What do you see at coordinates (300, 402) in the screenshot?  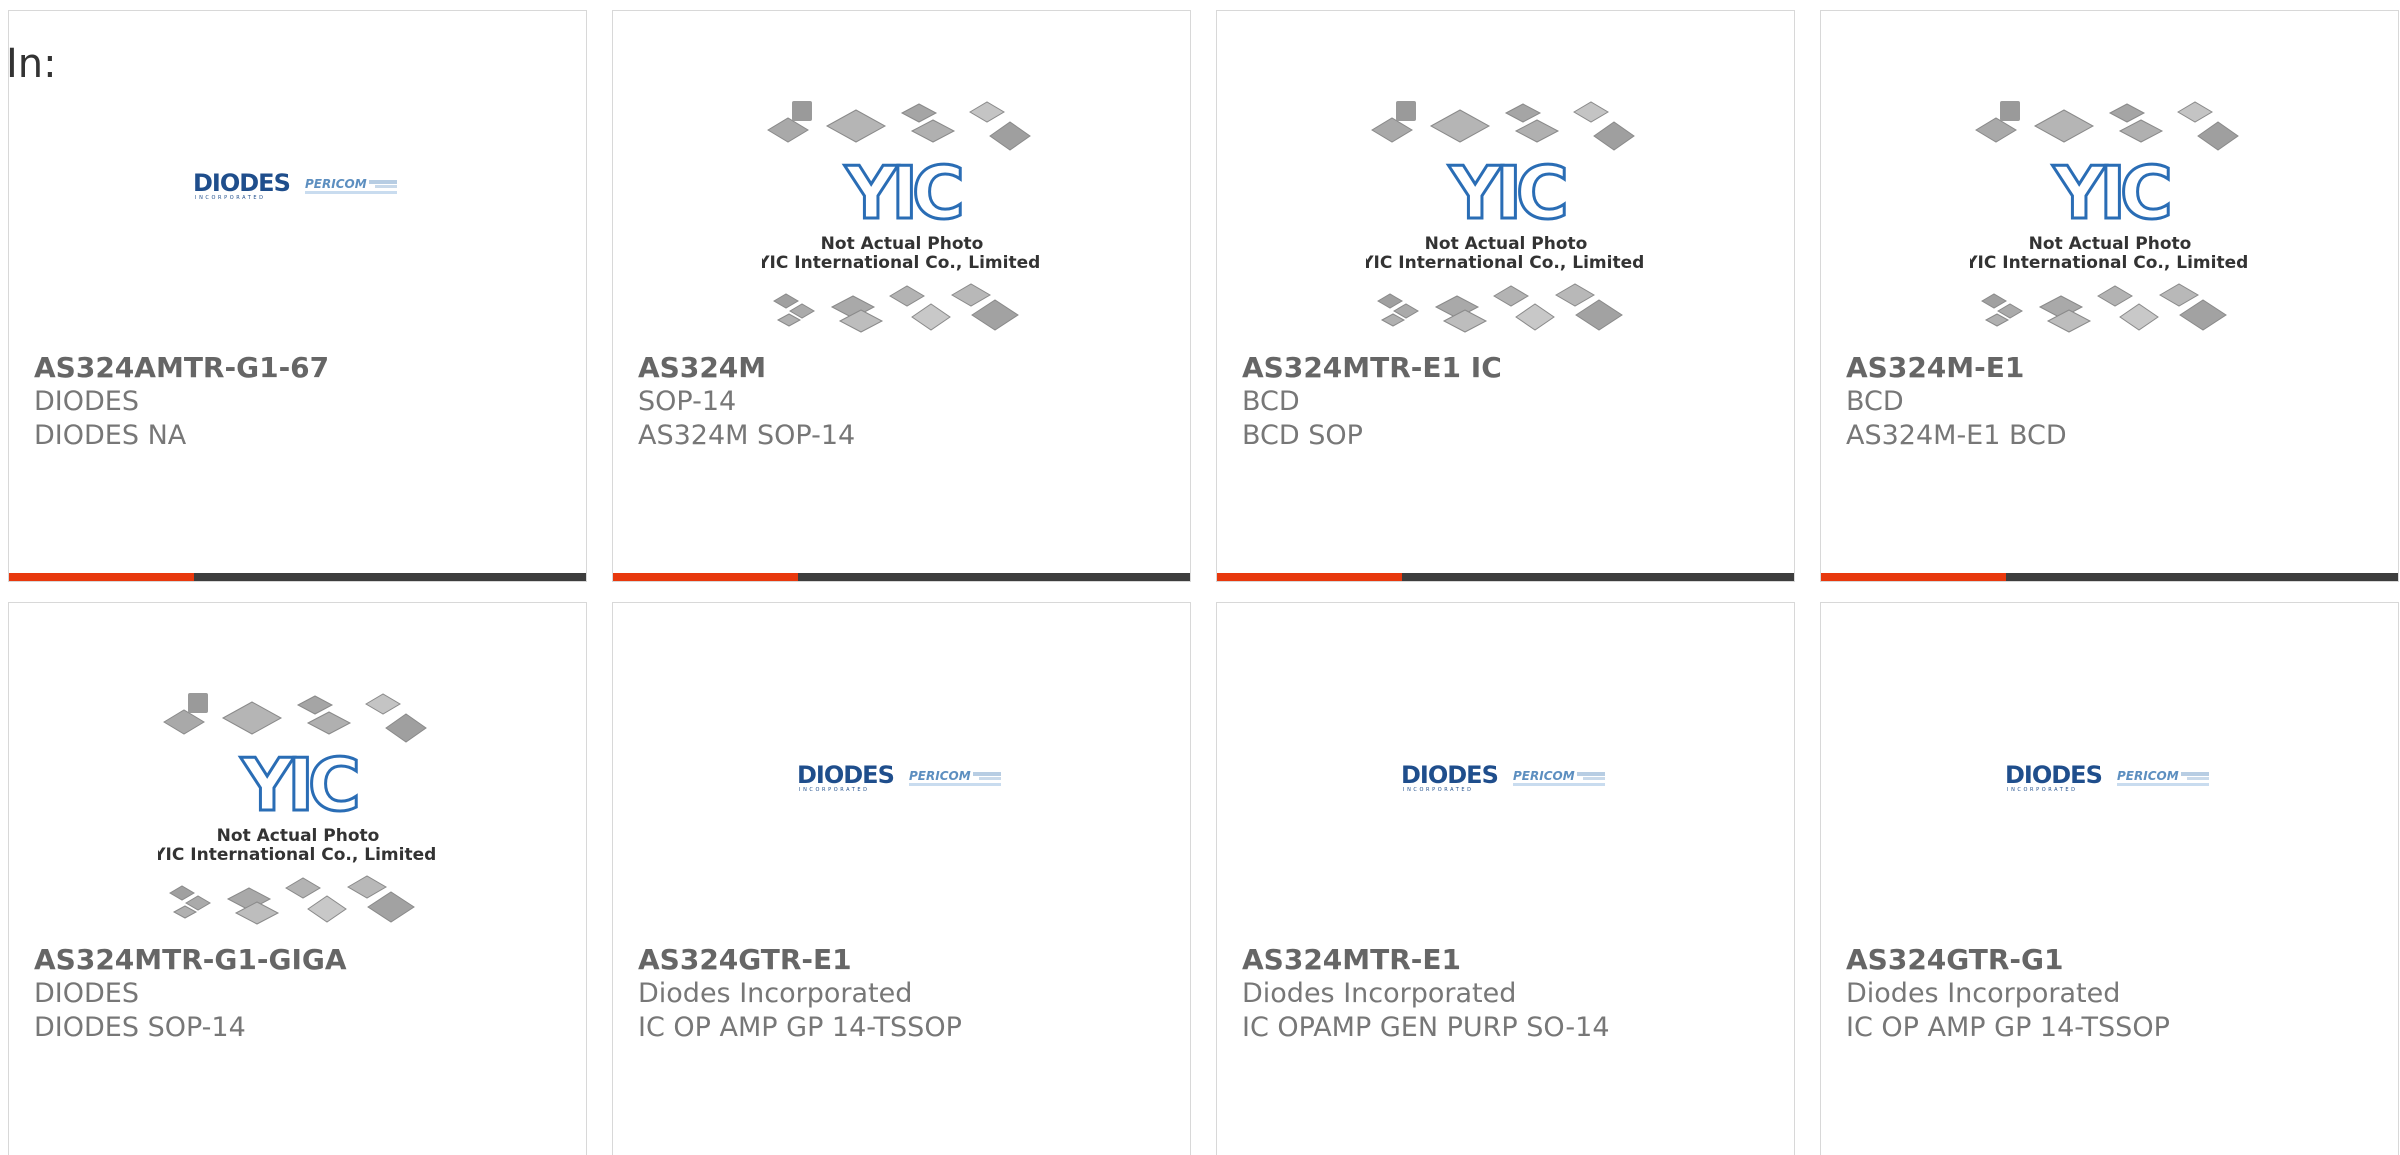 I see `product-info: AS324AMTR-G1-67 DIODES DIODES NA` at bounding box center [300, 402].